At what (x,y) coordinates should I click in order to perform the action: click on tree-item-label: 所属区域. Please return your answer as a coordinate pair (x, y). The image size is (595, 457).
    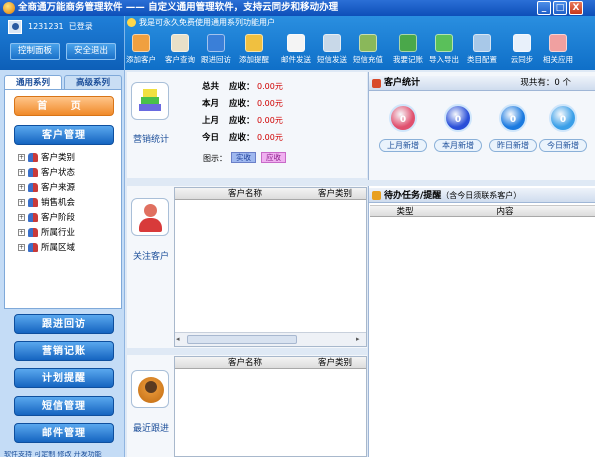
    Looking at the image, I should click on (58, 248).